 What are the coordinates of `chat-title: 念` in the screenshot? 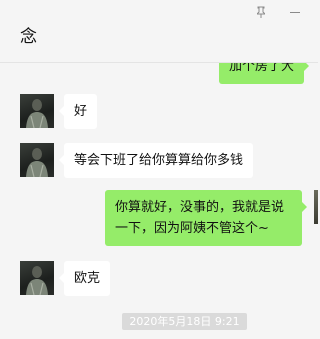 It's located at (28, 37).